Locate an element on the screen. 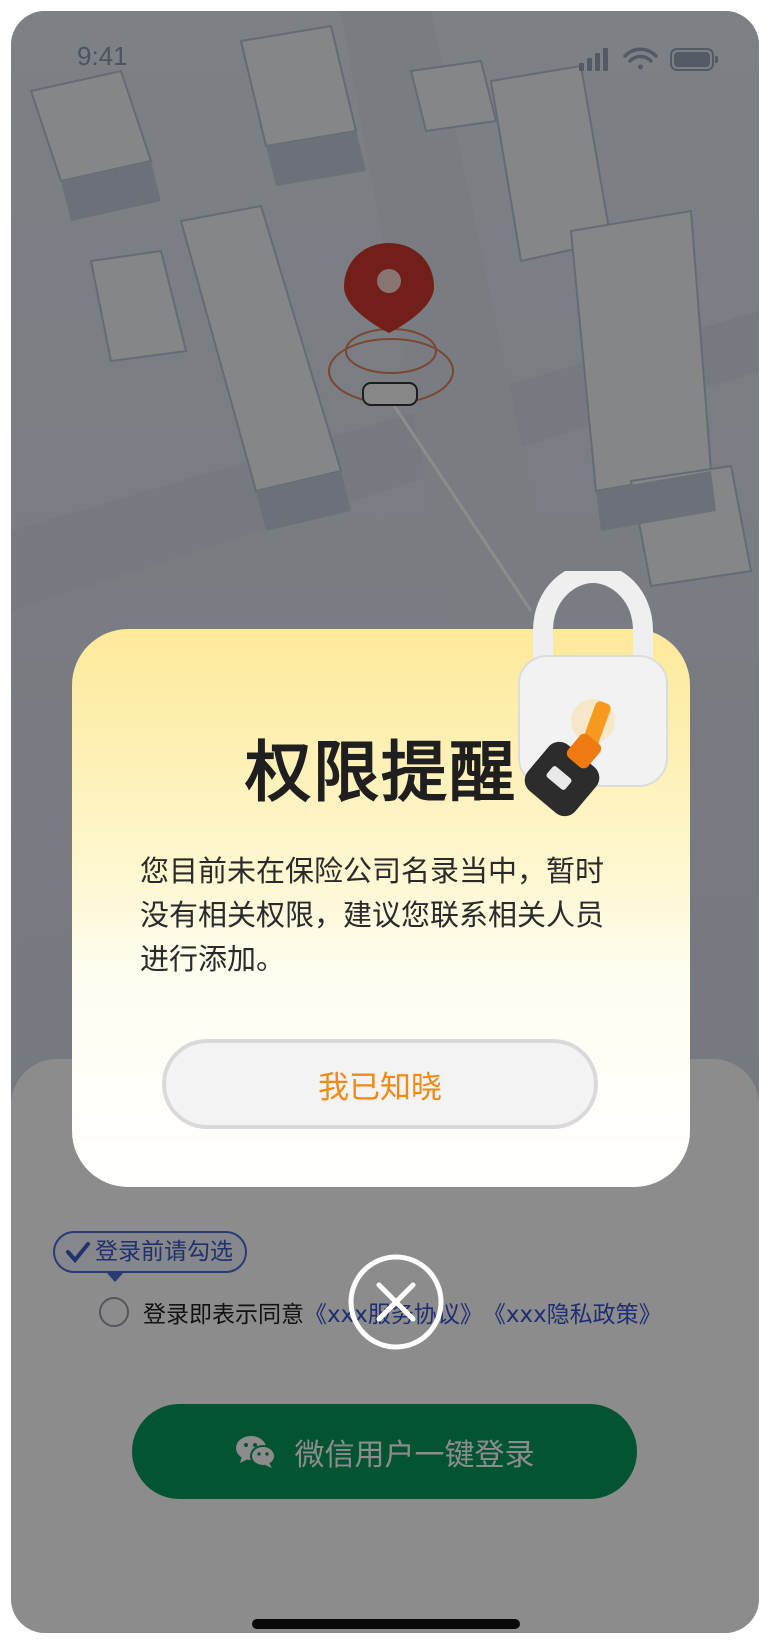  lock-key-illustration is located at coordinates (593, 694).